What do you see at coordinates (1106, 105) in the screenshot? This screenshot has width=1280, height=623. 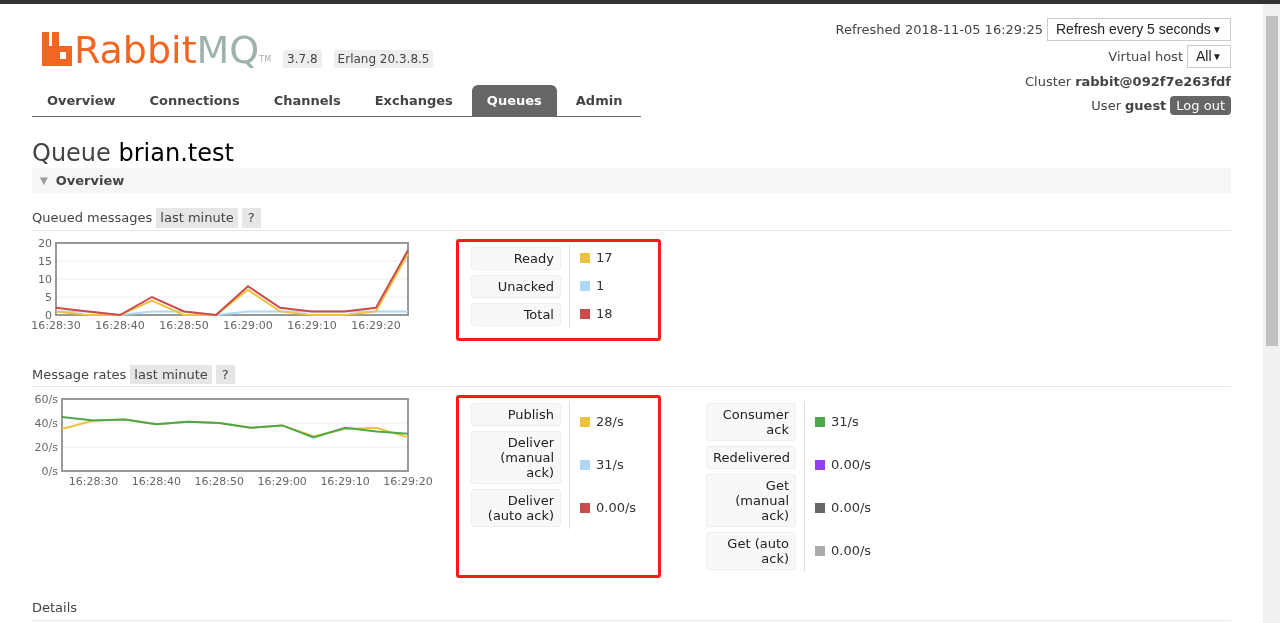 I see `user-label: User` at bounding box center [1106, 105].